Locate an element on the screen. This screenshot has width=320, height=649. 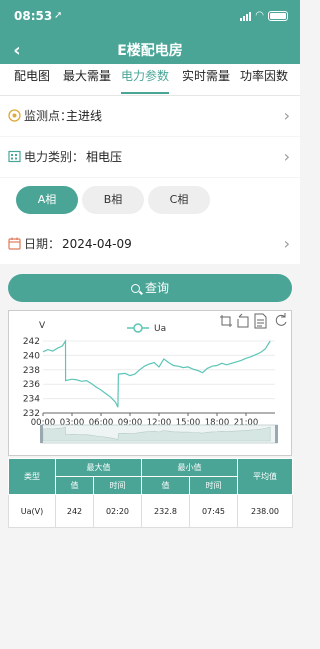
navigation-bar: ‹ E楼配电房 is located at coordinates (150, 51).